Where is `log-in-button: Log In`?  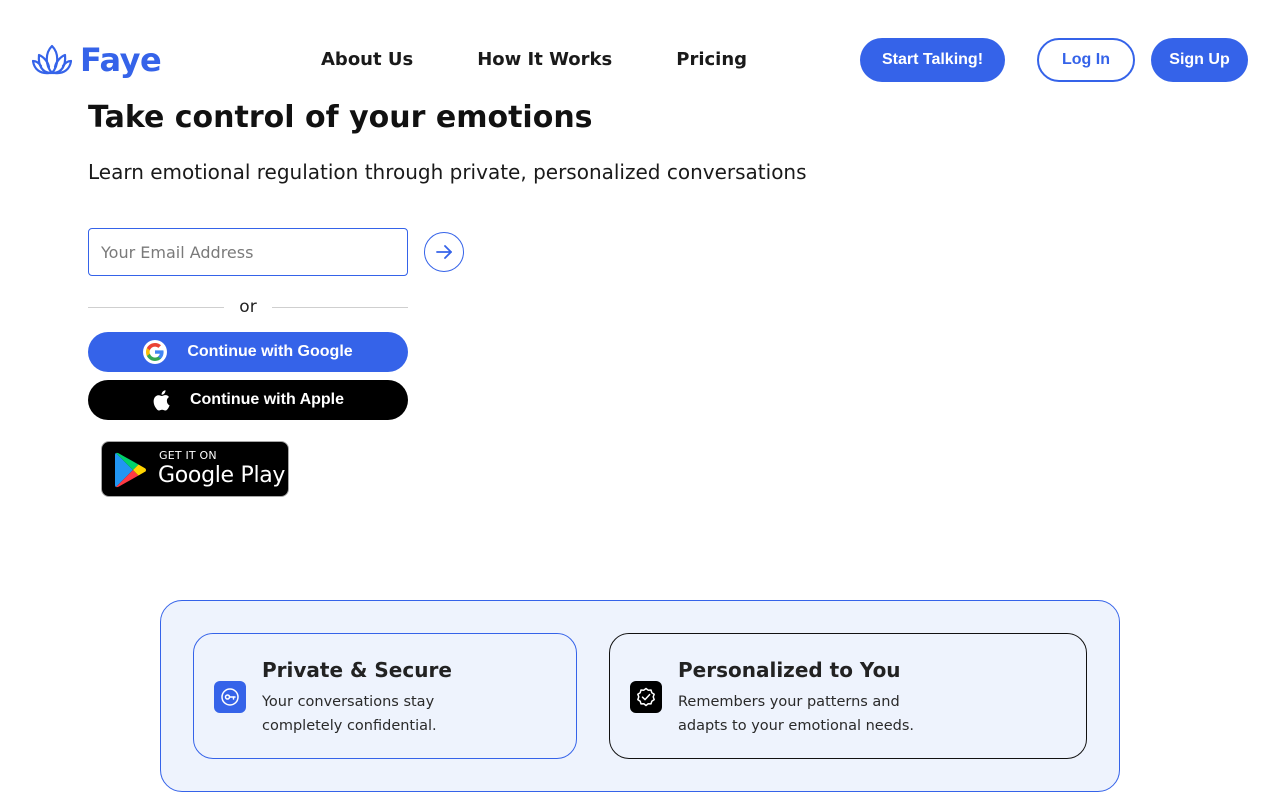
log-in-button: Log In is located at coordinates (1086, 60).